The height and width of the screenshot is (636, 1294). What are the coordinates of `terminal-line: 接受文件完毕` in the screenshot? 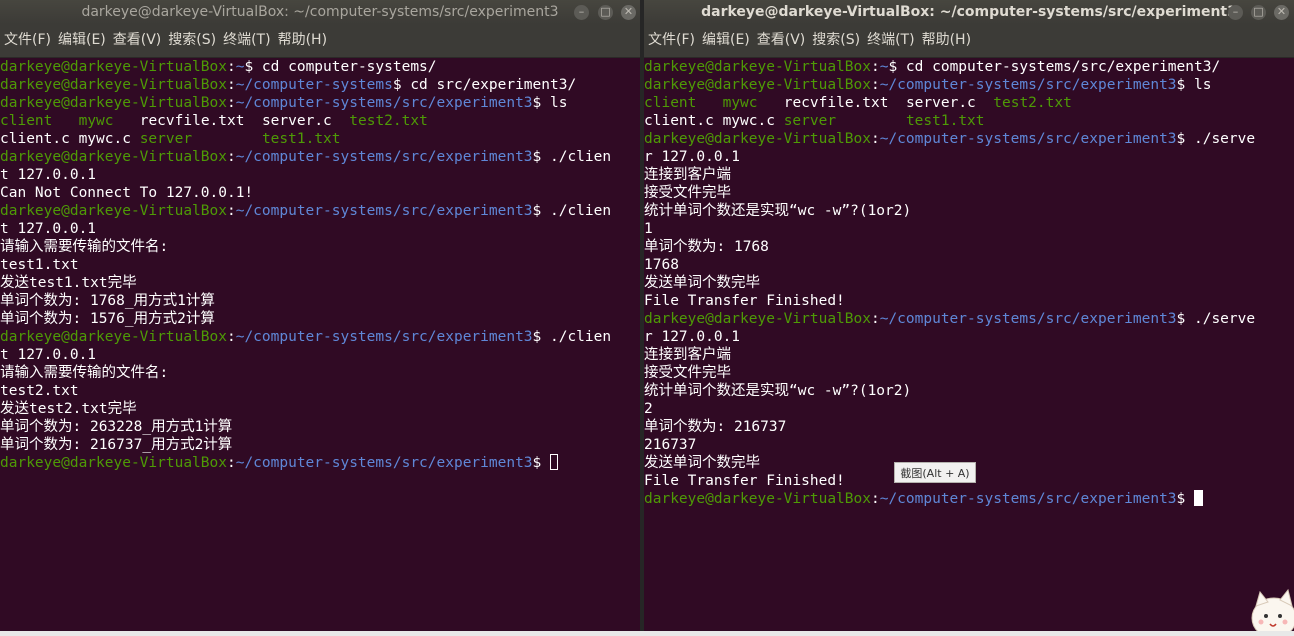 It's located at (965, 193).